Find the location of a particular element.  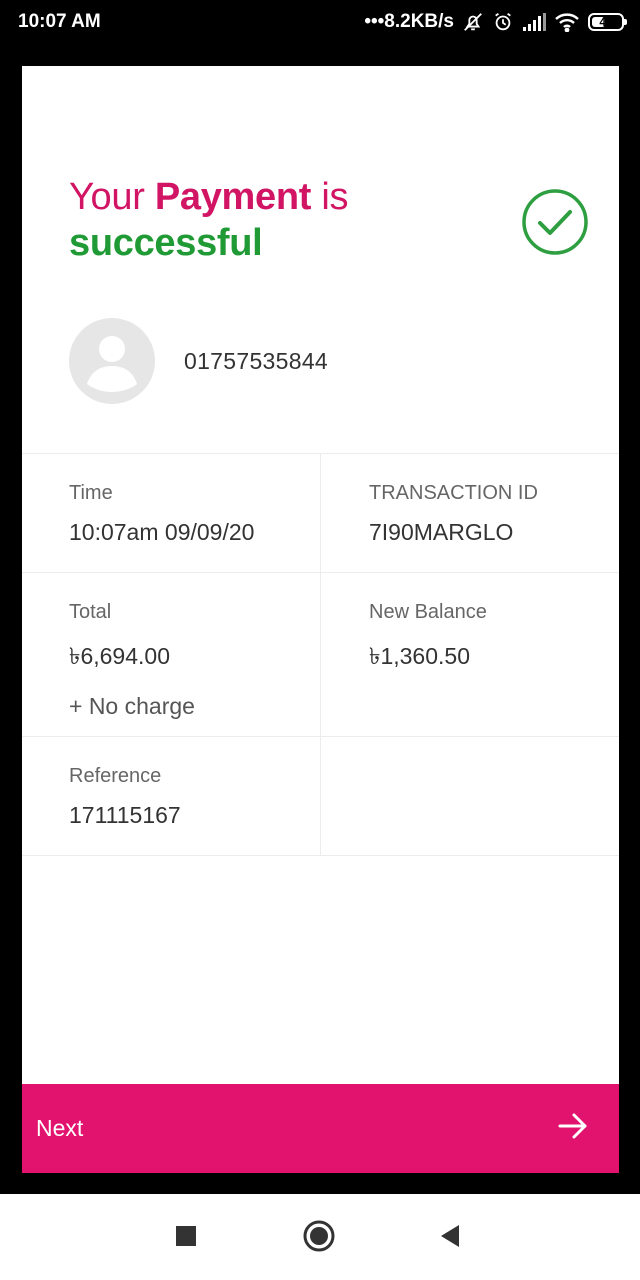

triangle-back-icon is located at coordinates (450, 1236).